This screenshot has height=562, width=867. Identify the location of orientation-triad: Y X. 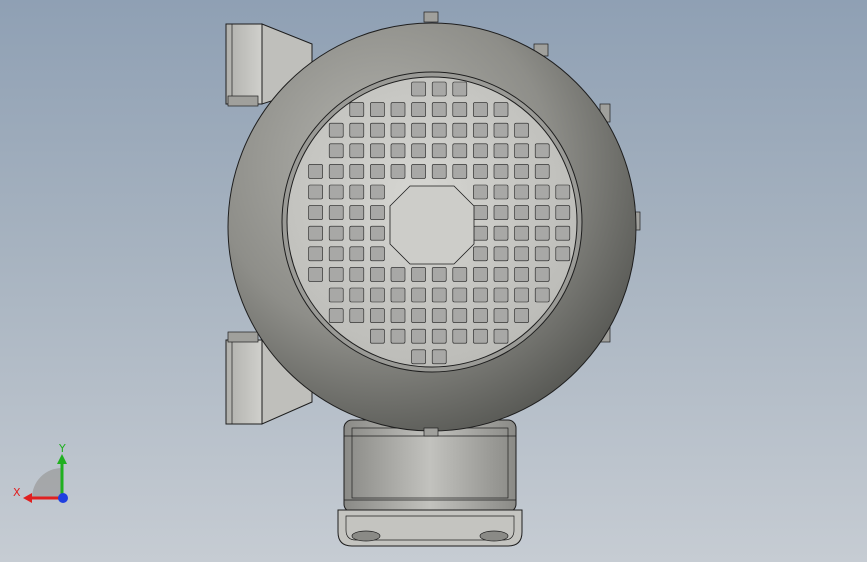
(40, 472).